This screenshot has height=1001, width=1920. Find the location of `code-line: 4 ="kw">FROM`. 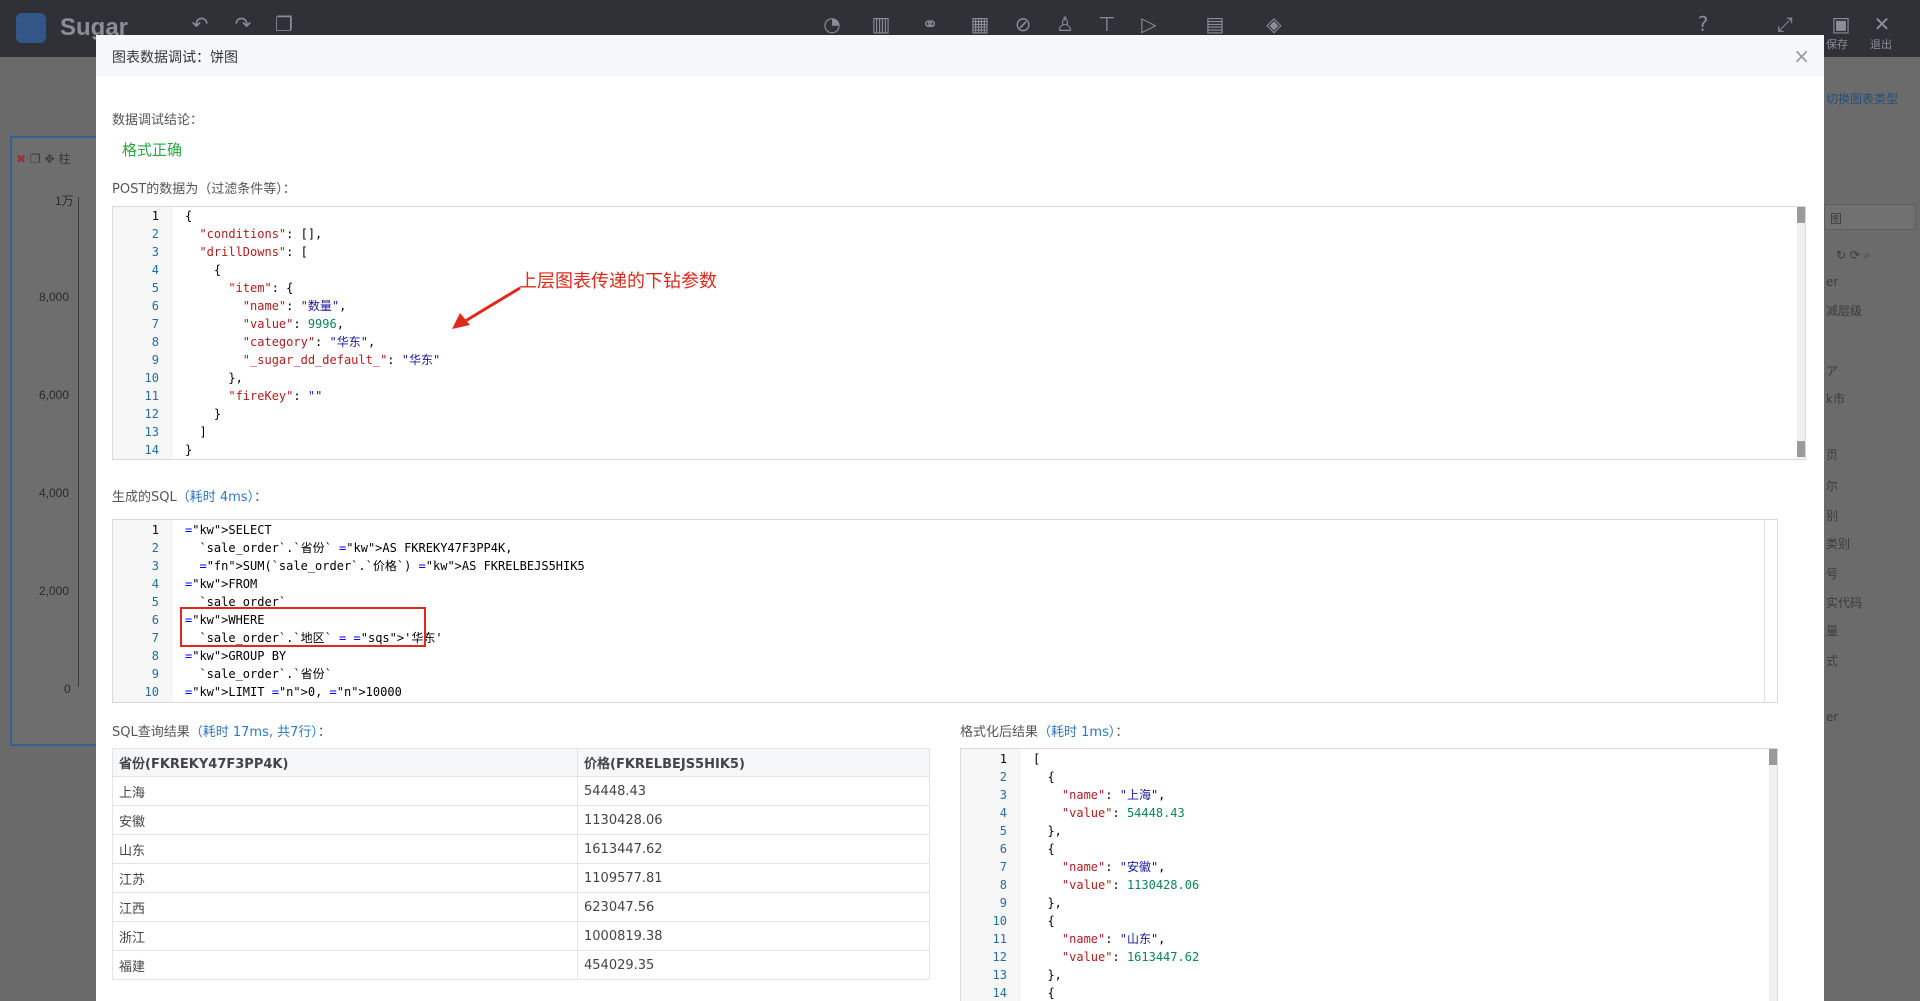

code-line: 4 ="kw">FROM is located at coordinates (945, 584).